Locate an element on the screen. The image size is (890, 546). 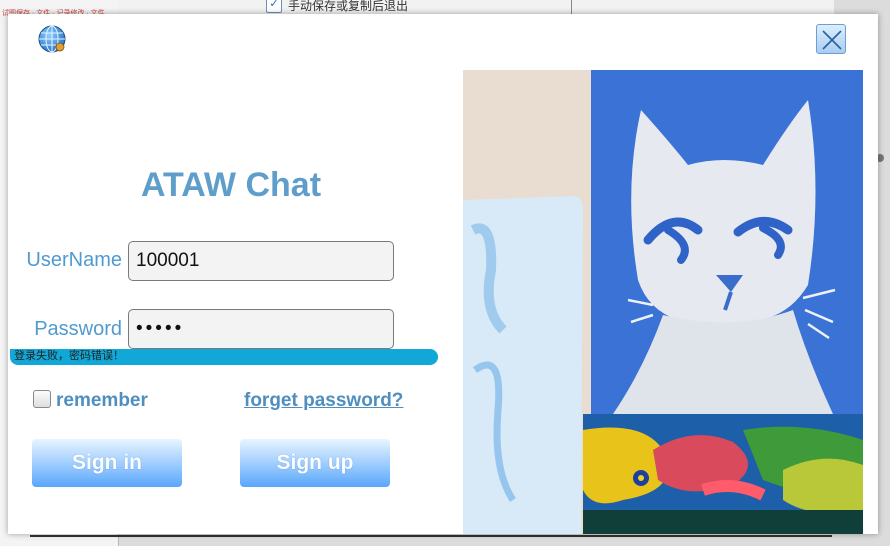
remember-checkbox is located at coordinates (42, 399).